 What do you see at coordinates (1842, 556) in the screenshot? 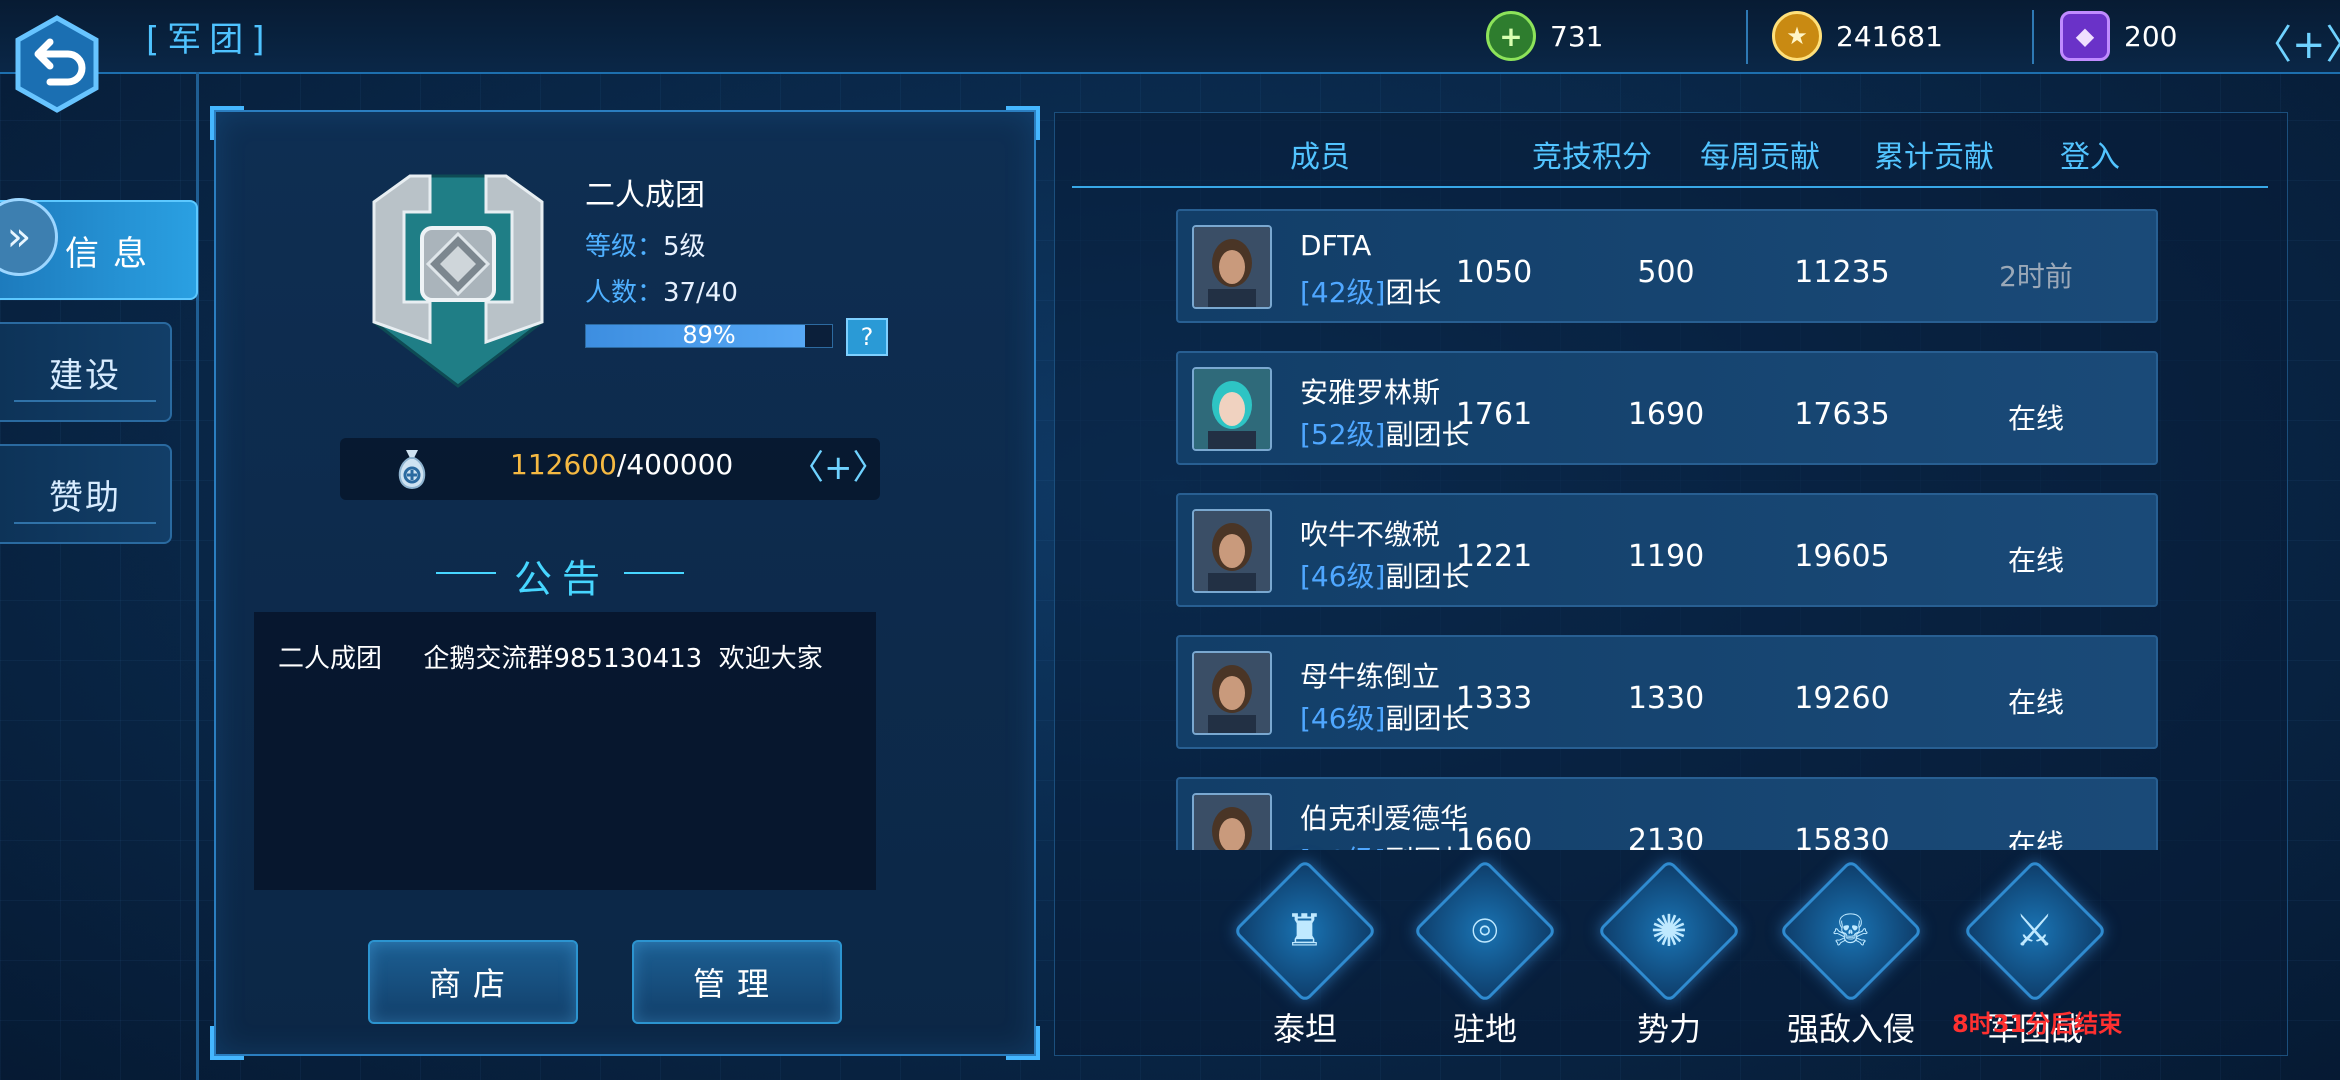
I see `total-contribution: 19605` at bounding box center [1842, 556].